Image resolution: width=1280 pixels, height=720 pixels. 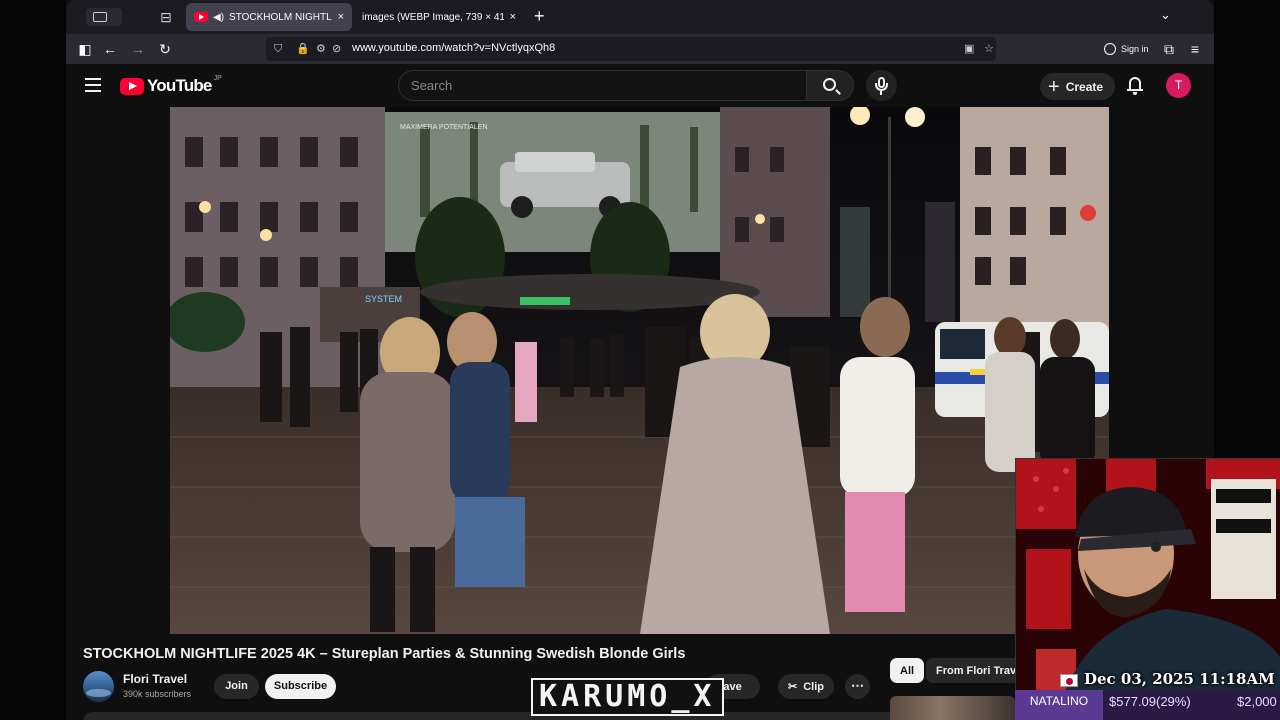 What do you see at coordinates (157, 694) in the screenshot?
I see `subscriber-count: 390k subscribers` at bounding box center [157, 694].